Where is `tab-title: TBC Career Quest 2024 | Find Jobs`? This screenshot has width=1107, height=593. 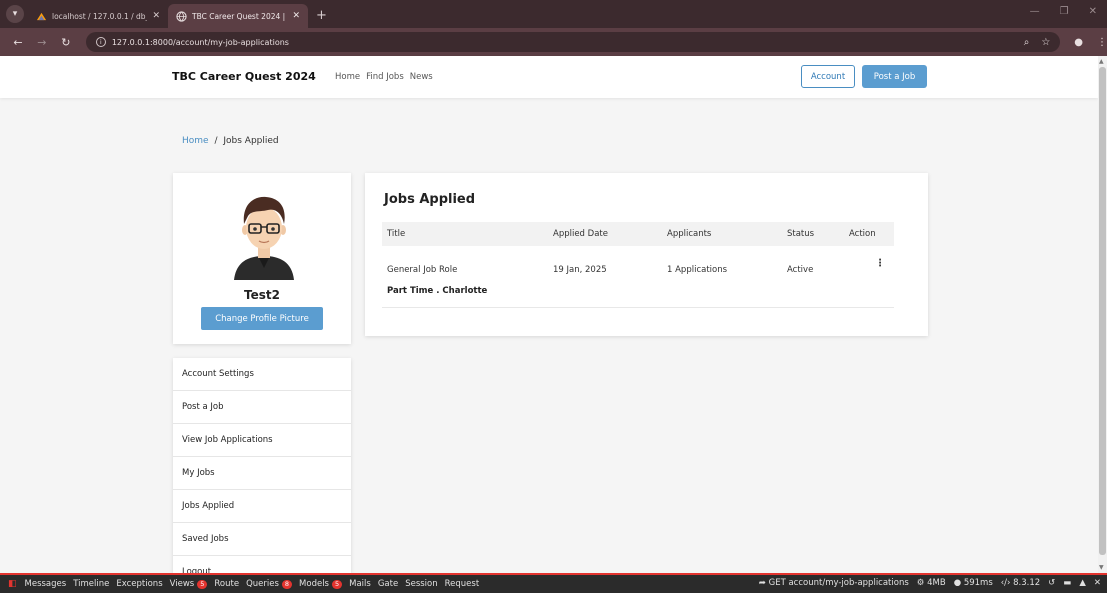
tab-title: TBC Career Quest 2024 | Find Jobs is located at coordinates (239, 16).